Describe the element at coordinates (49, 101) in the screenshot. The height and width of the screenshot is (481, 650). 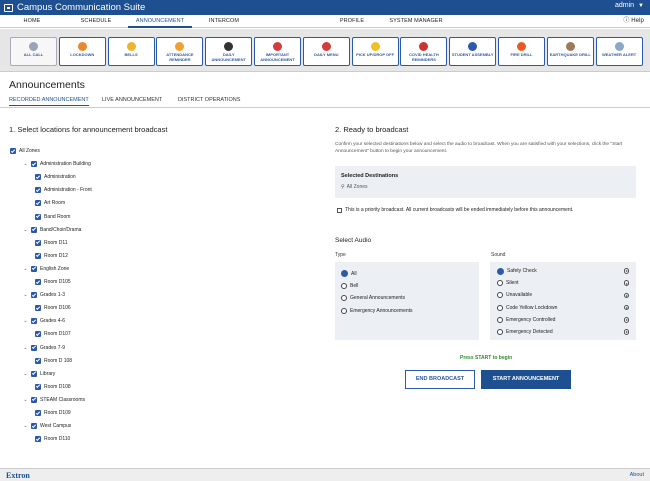
I see `tab-recorded-announcement: RECORDED ANNOUNCEMENT` at that location.